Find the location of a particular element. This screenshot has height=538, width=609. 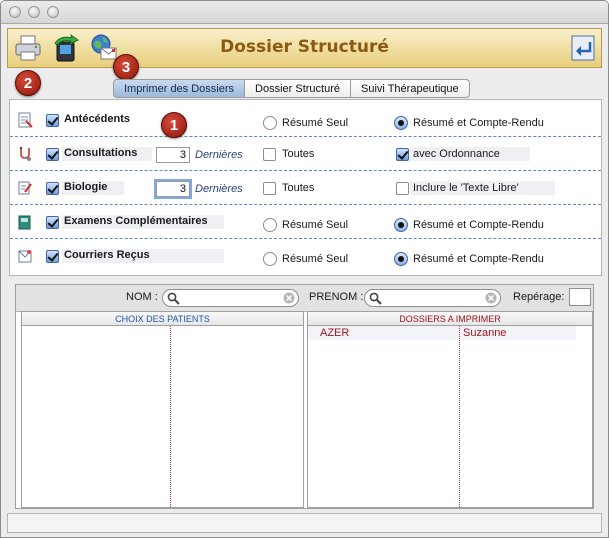

avec-ordonnance-label: avec Ordonnance is located at coordinates (456, 154).